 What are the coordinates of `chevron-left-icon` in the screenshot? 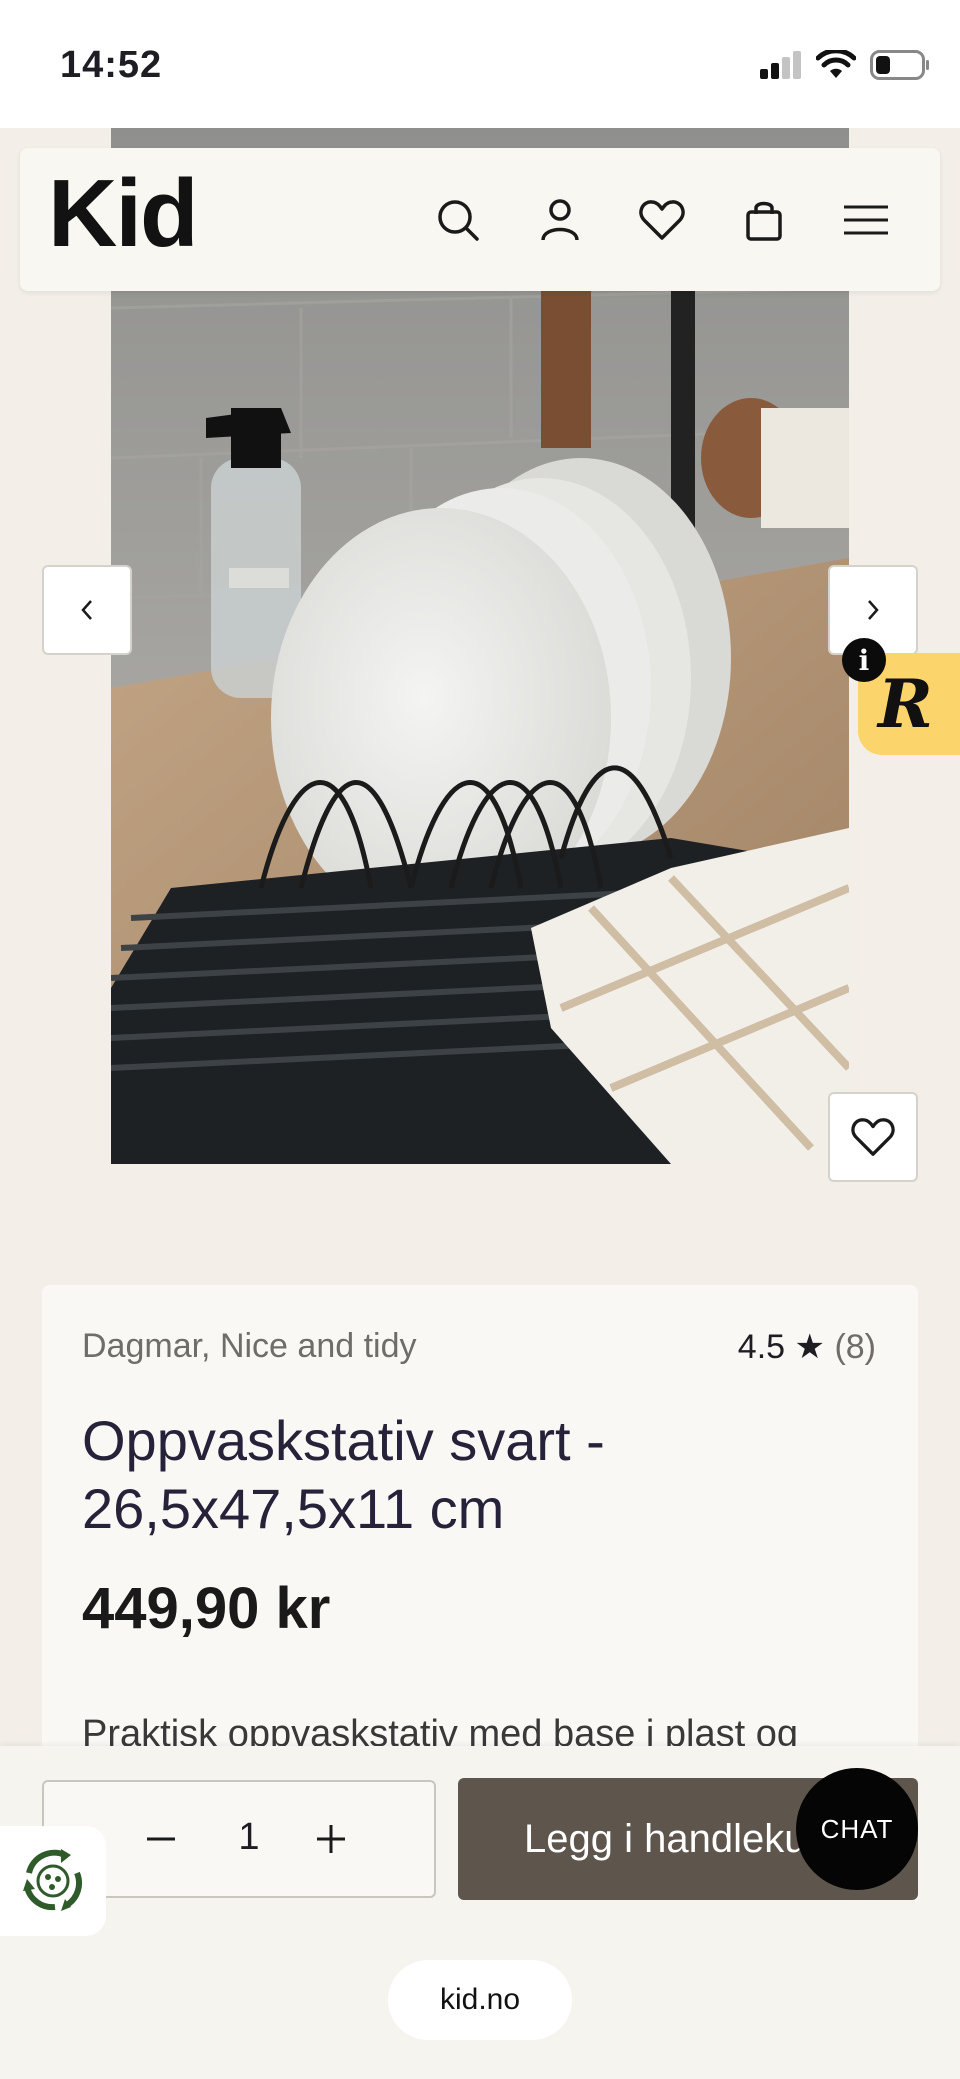 It's located at (86, 610).